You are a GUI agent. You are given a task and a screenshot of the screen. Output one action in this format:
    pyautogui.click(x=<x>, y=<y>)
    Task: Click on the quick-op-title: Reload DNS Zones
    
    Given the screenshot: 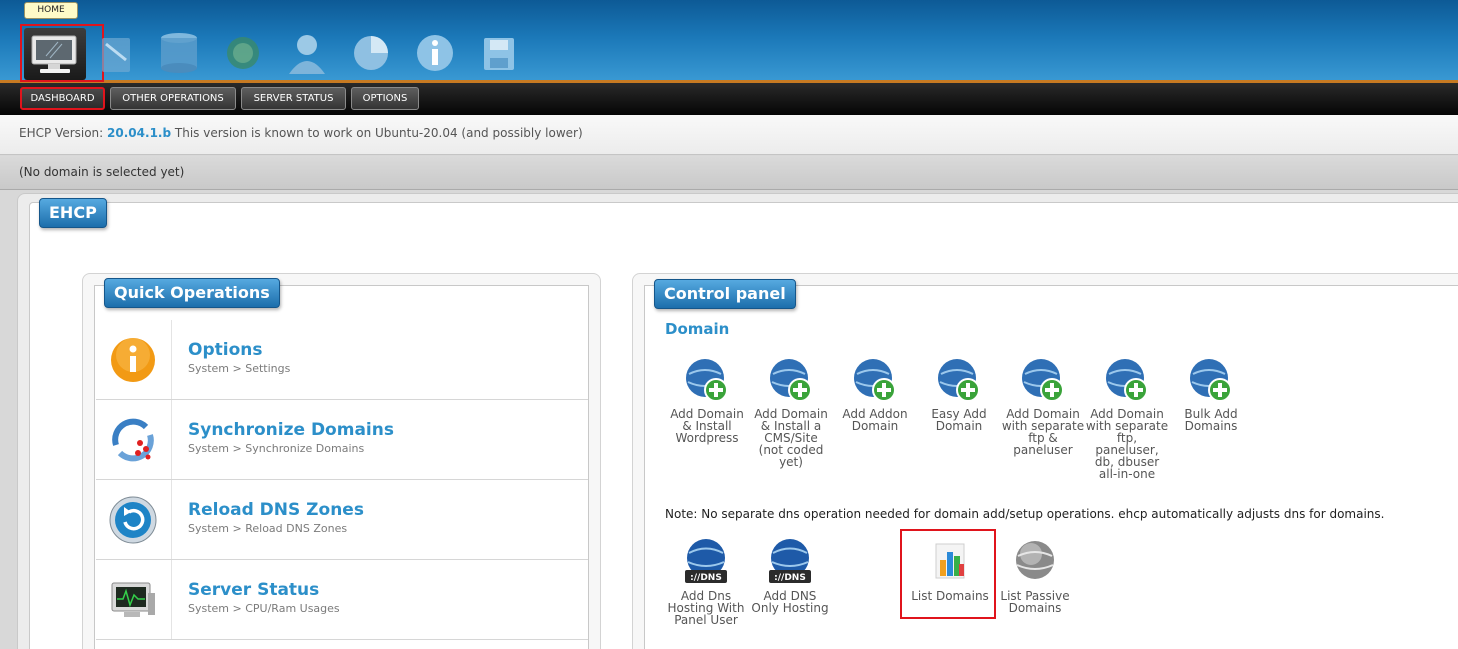 What is the action you would take?
    pyautogui.click(x=276, y=510)
    